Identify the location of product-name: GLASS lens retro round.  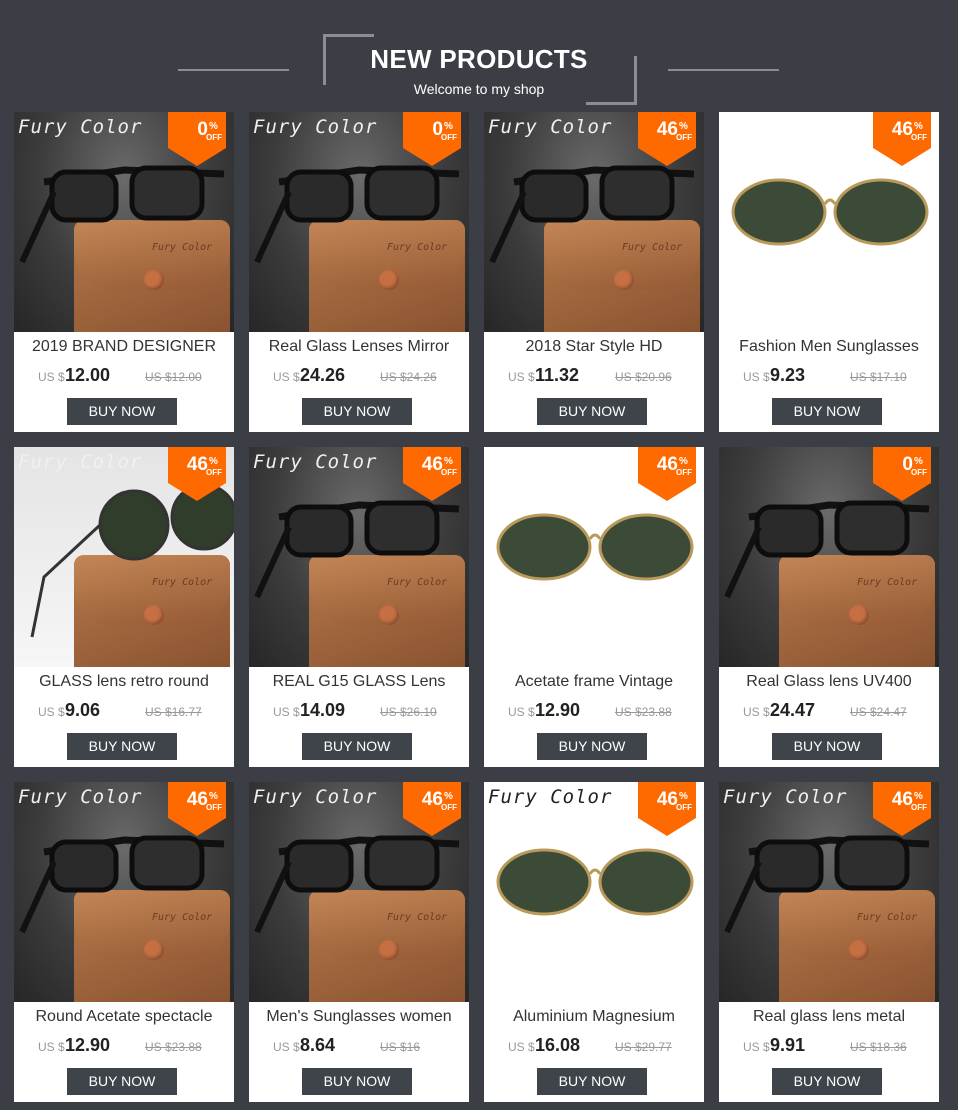
(124, 682).